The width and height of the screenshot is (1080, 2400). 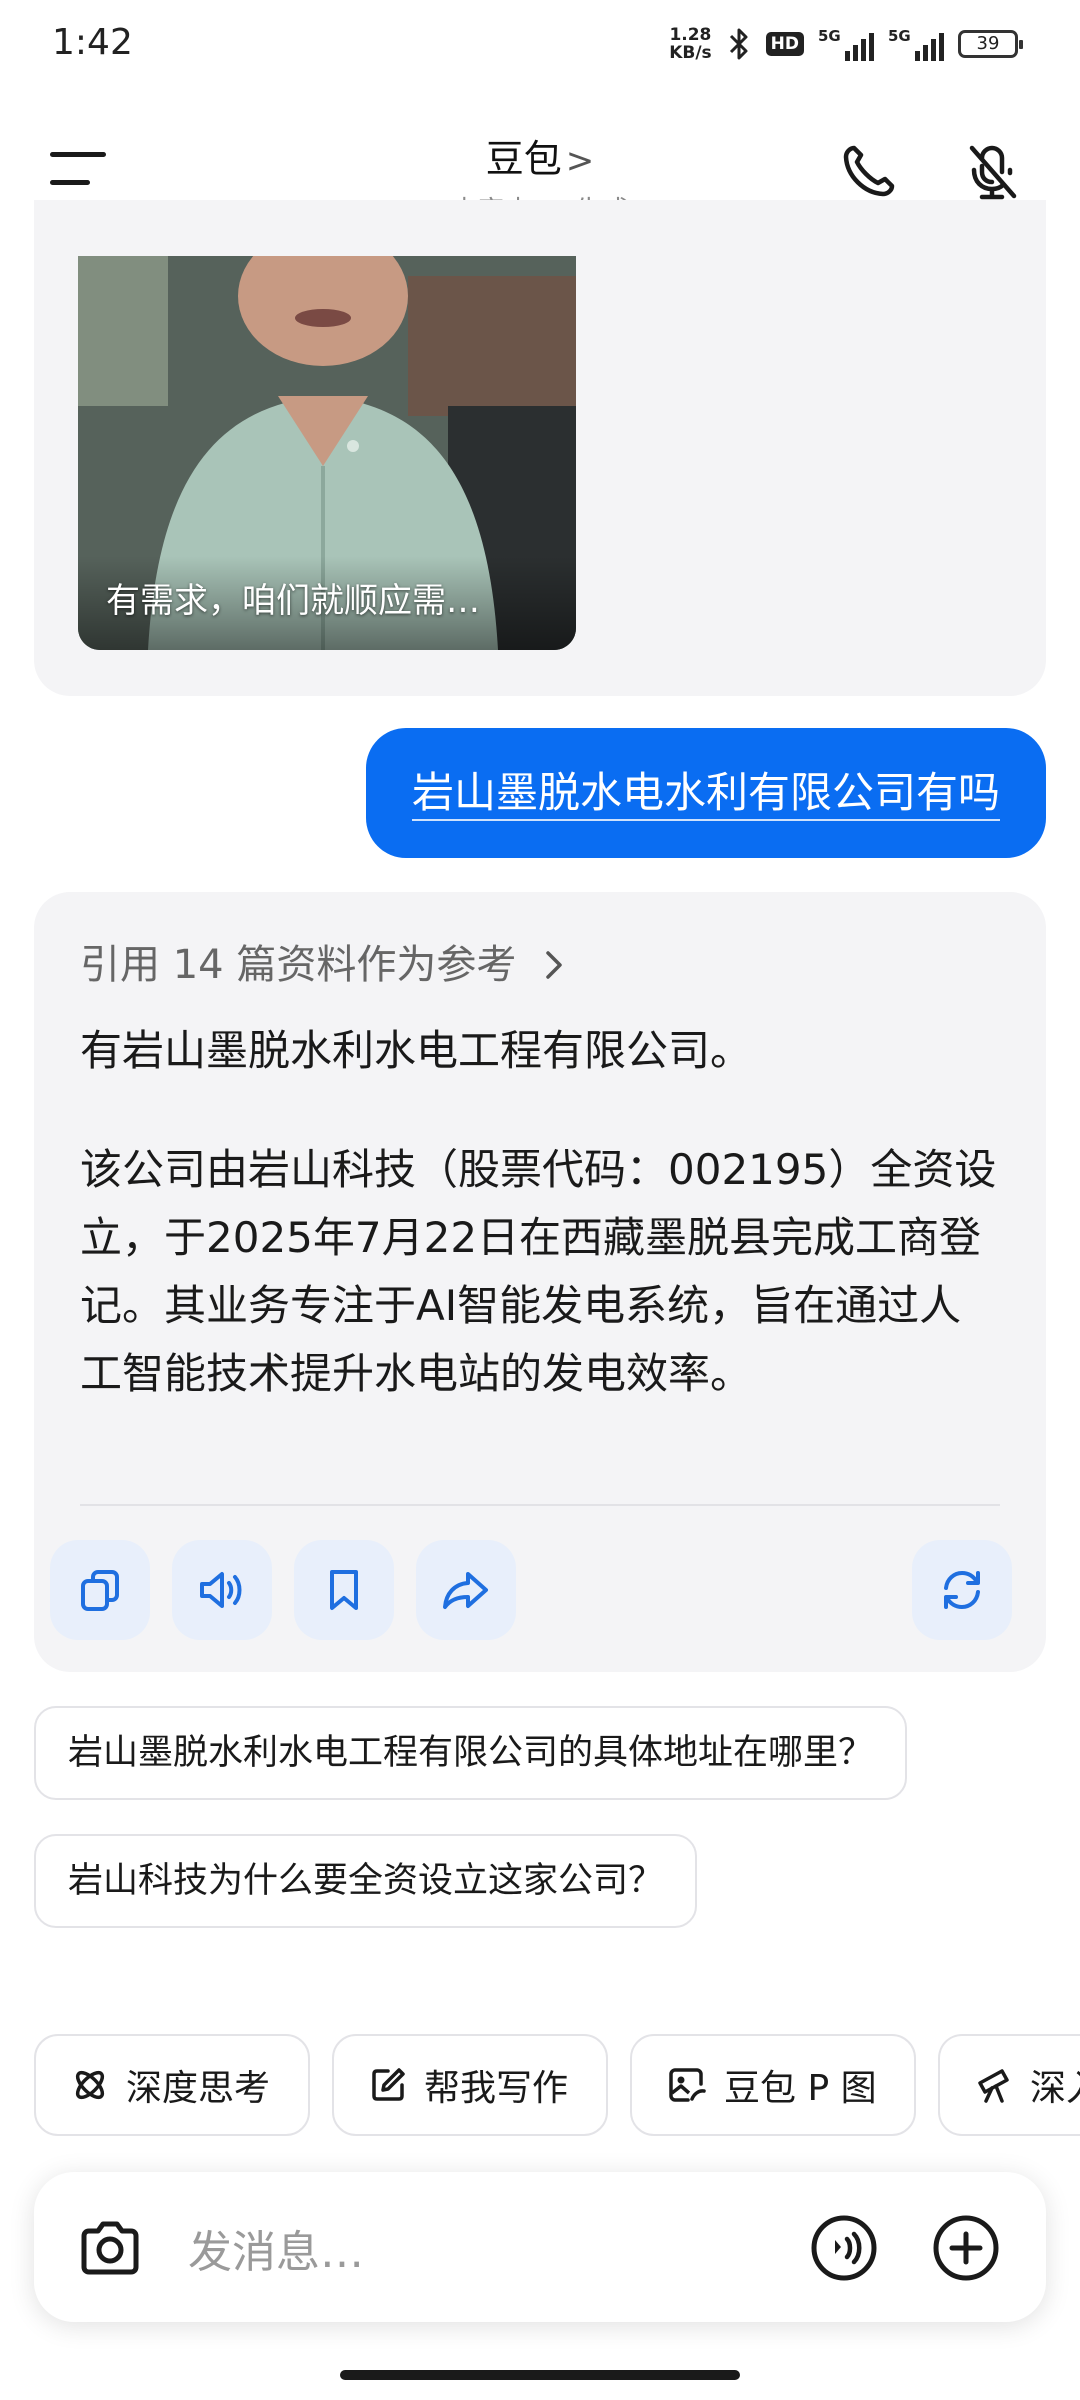 What do you see at coordinates (868, 172) in the screenshot?
I see `phone-icon` at bounding box center [868, 172].